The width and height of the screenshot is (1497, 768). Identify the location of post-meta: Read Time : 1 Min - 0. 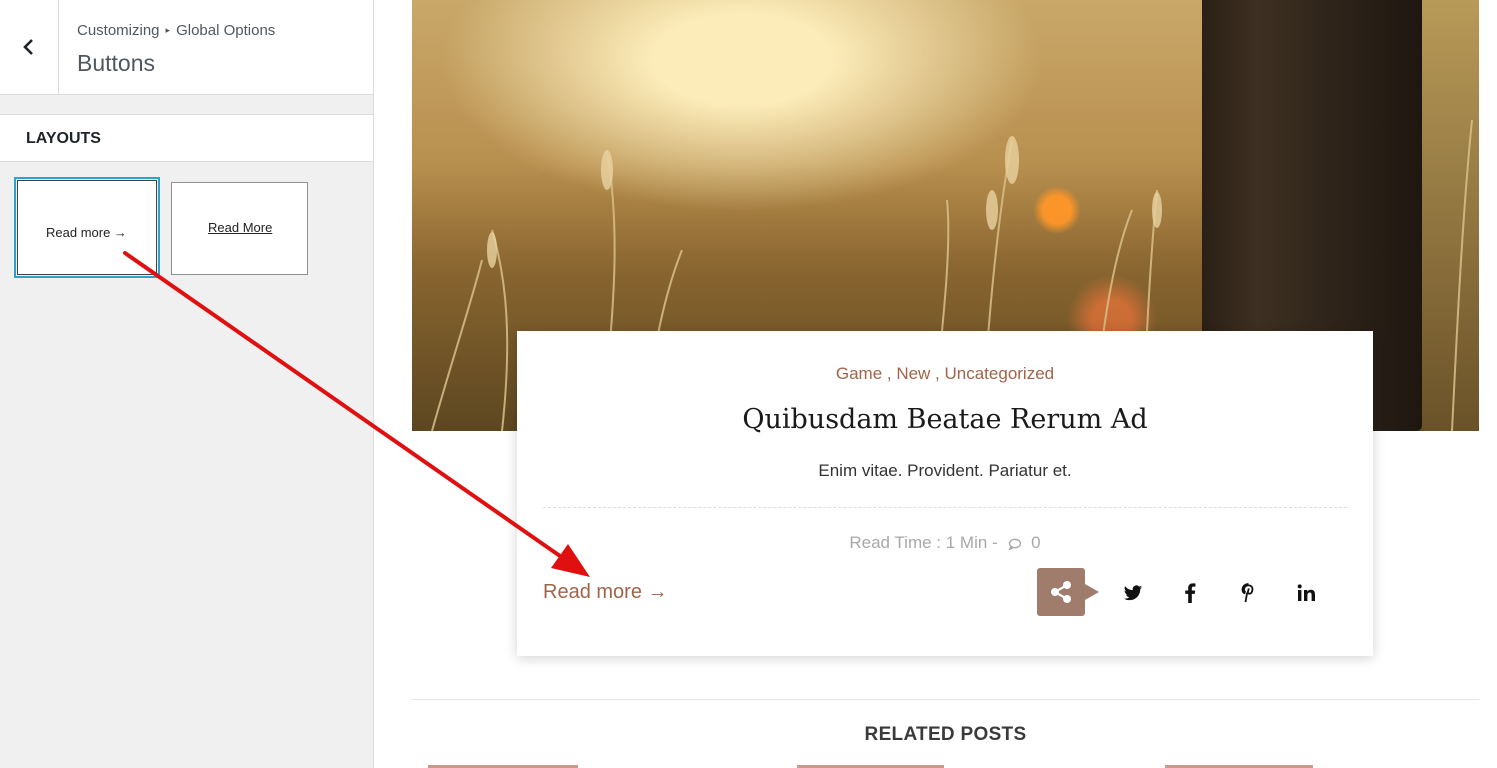
(945, 543).